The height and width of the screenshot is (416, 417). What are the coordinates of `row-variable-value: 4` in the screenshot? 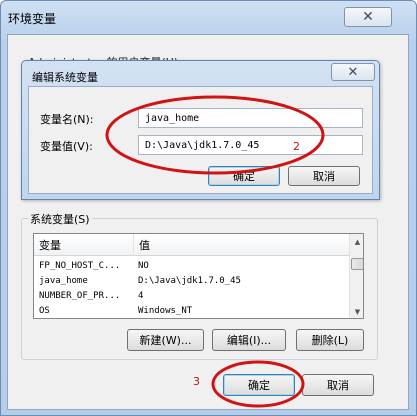 It's located at (141, 296).